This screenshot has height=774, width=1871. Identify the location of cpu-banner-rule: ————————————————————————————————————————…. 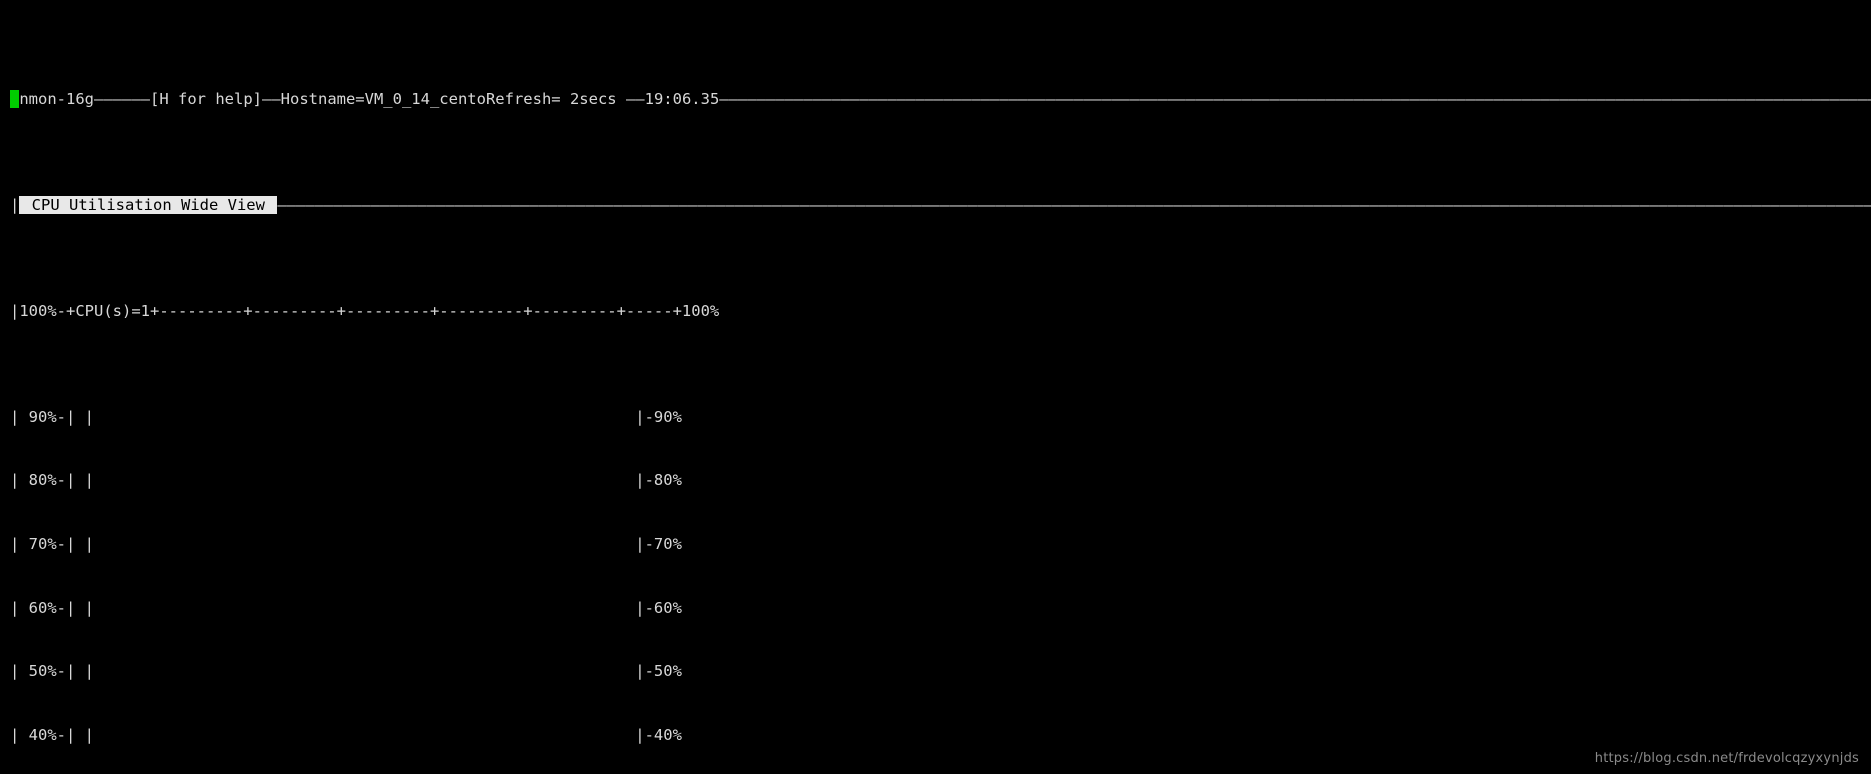
(1074, 204).